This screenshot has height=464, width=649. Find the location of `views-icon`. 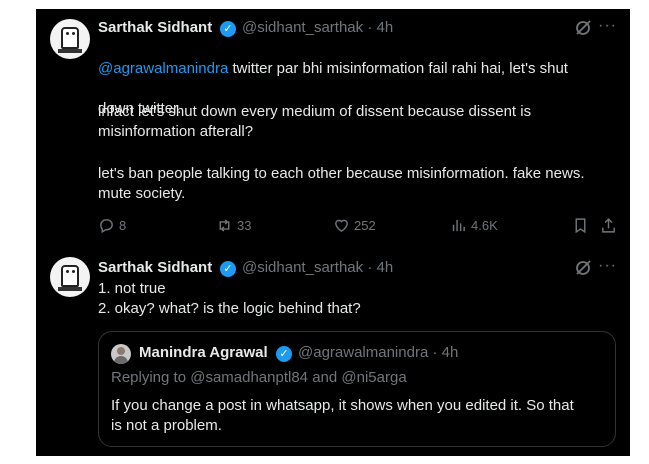

views-icon is located at coordinates (458, 225).